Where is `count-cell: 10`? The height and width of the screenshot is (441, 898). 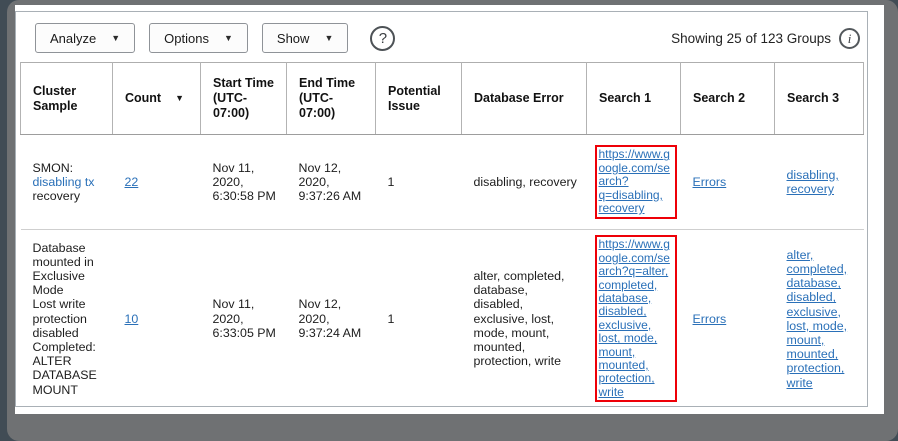 count-cell: 10 is located at coordinates (157, 318).